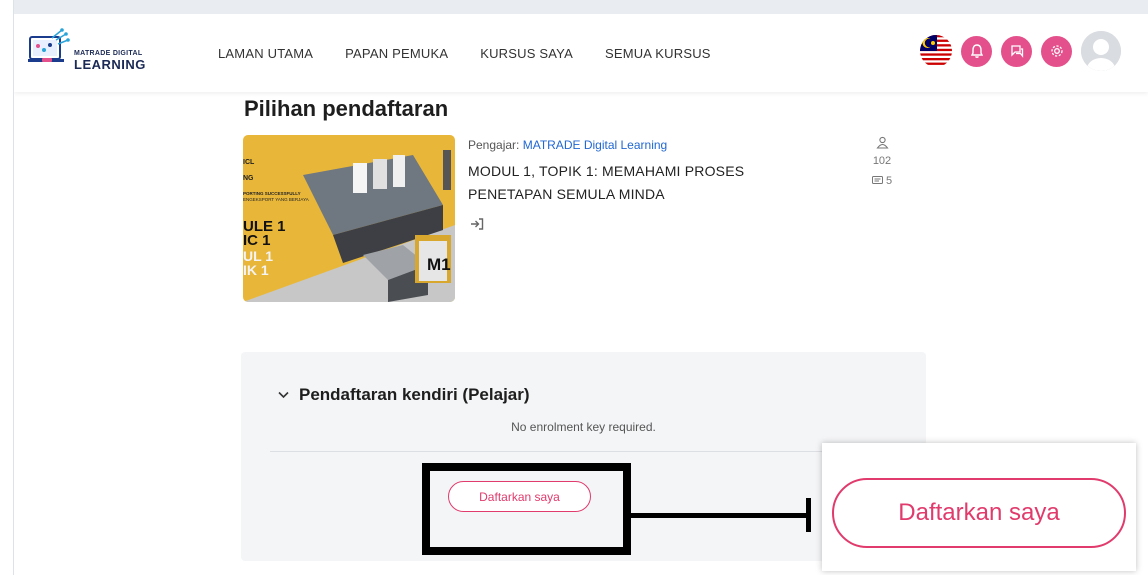  I want to click on forum-posts: 5, so click(882, 181).